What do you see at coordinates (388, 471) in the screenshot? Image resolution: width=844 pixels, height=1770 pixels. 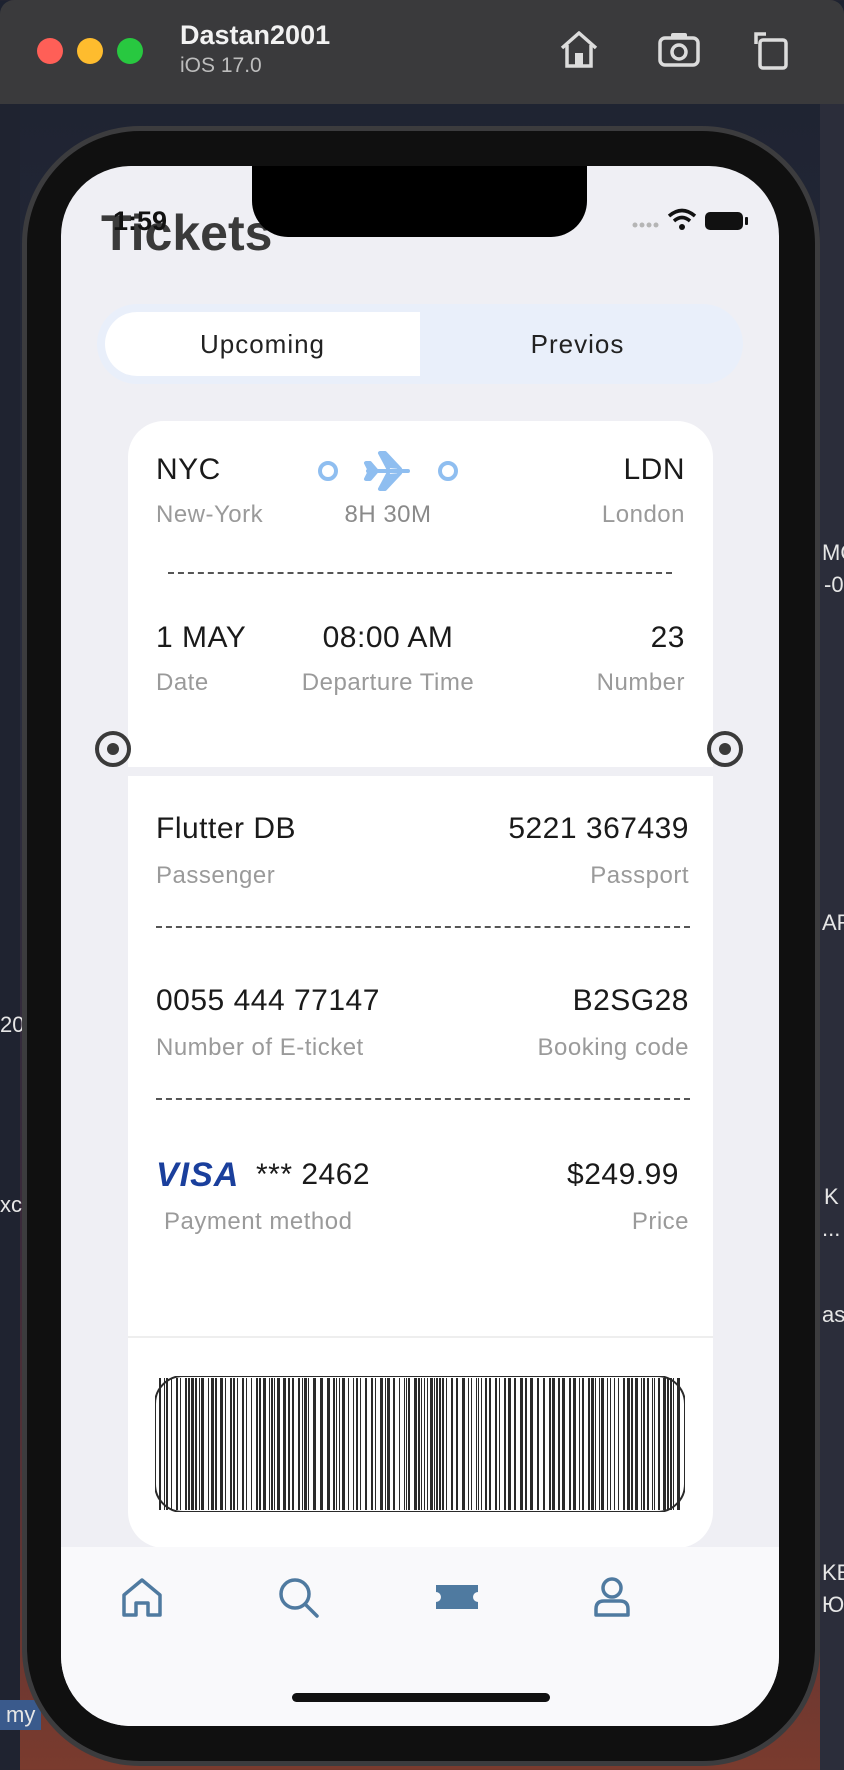 I see `flight-path-icon` at bounding box center [388, 471].